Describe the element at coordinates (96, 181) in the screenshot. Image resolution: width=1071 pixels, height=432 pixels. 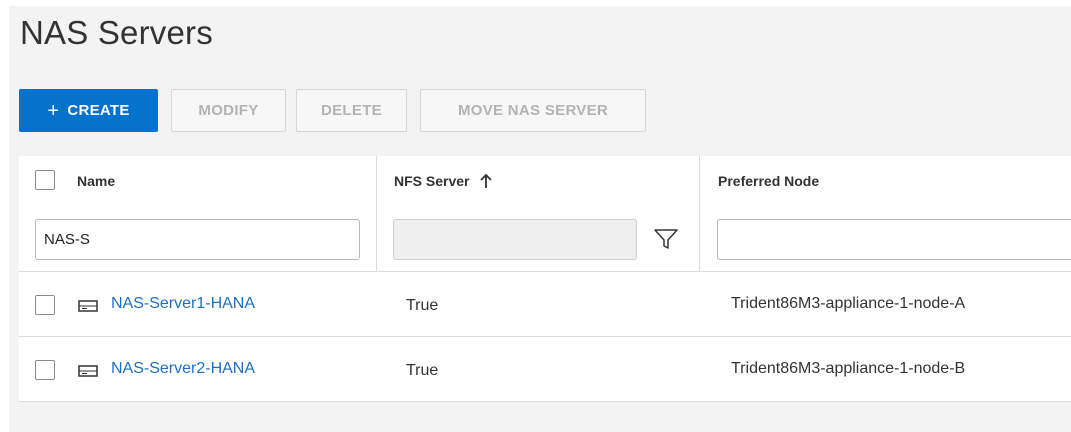
I see `column-header-name: Name` at that location.